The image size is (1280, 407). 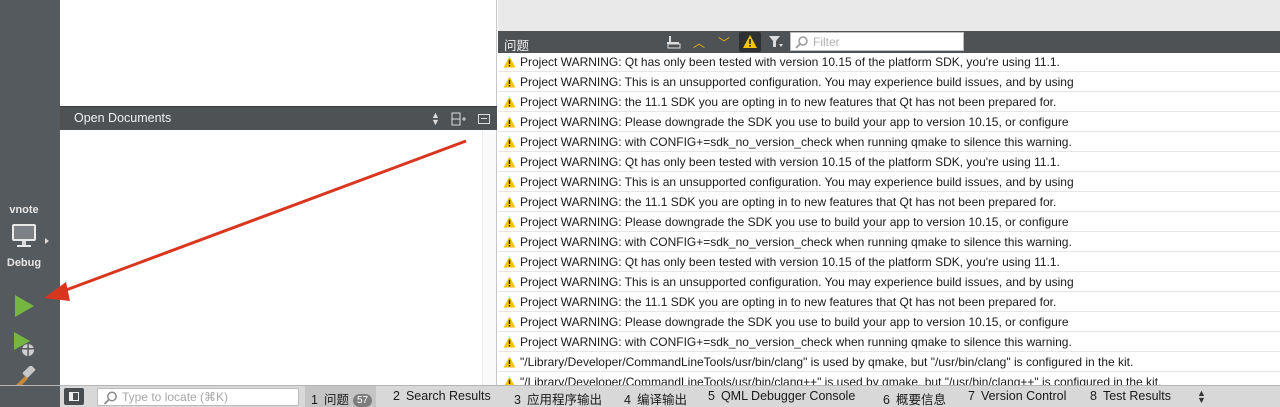 I want to click on warning-filter-icon, so click(x=750, y=41).